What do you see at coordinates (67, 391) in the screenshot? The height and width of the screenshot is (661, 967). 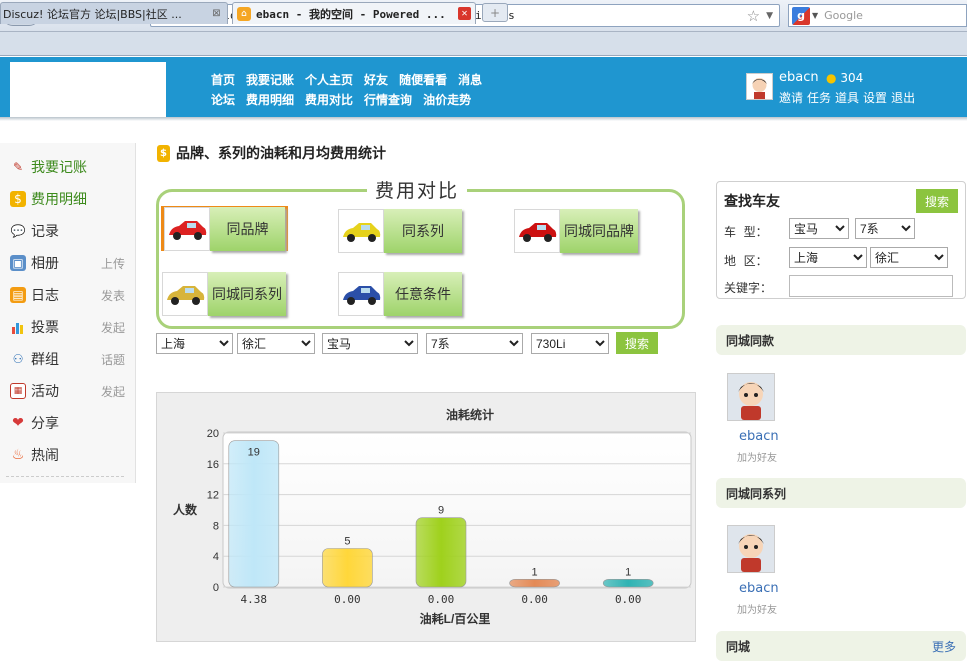 I see `sidebar-item-event: ▦ 活动 发起` at bounding box center [67, 391].